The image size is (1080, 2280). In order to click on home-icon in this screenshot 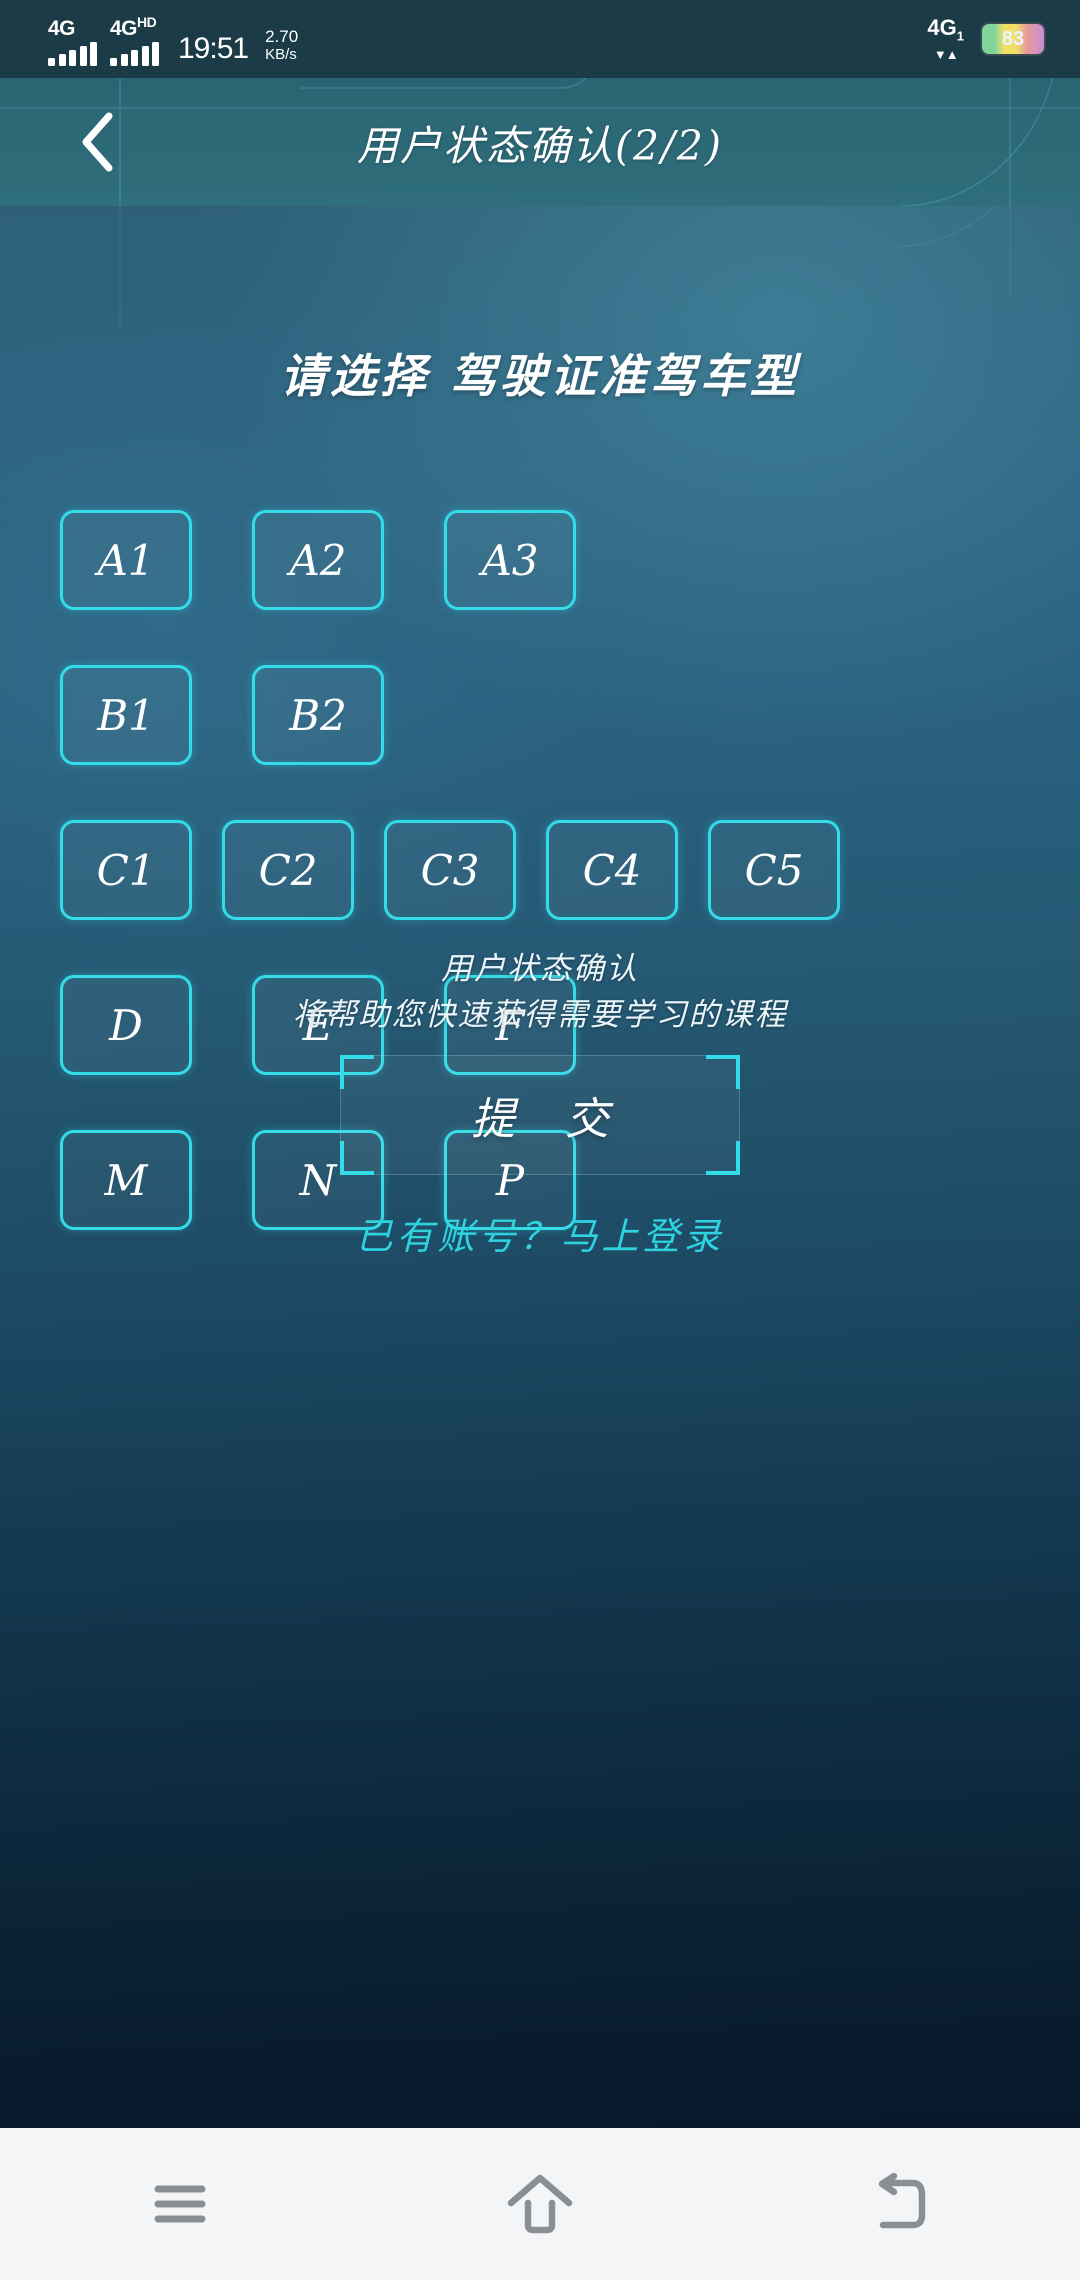, I will do `click(540, 2204)`.